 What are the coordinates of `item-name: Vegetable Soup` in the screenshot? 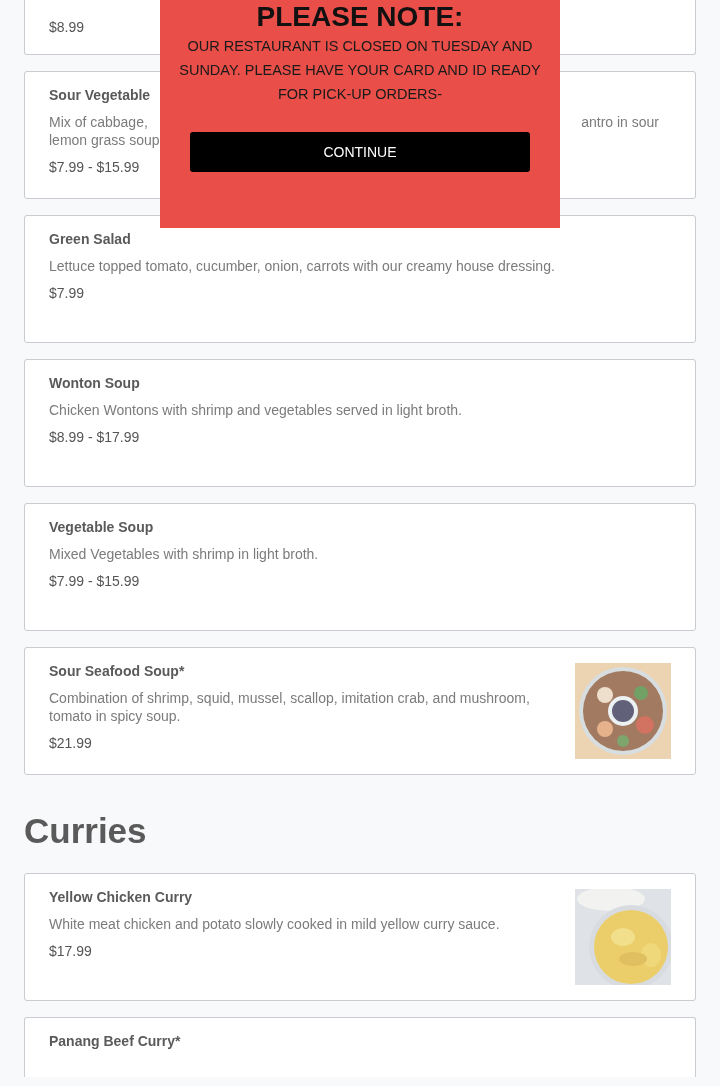 It's located at (101, 527).